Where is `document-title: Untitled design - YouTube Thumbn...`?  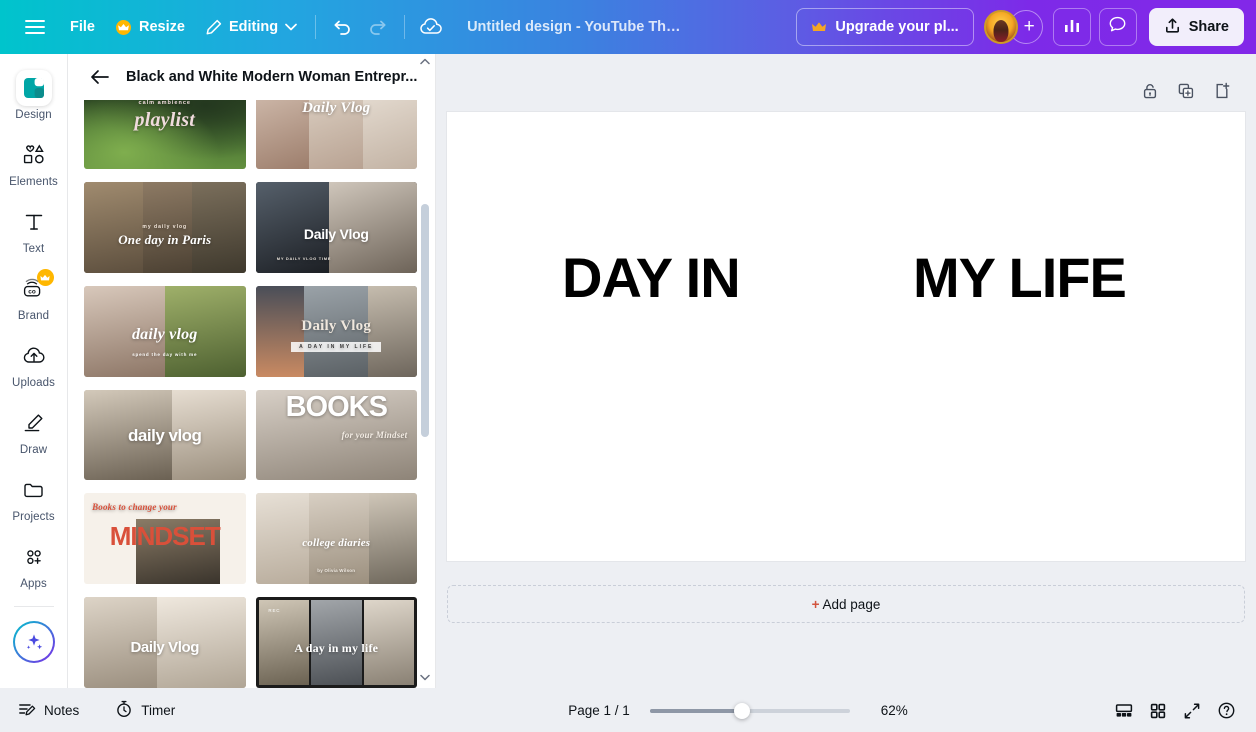 document-title: Untitled design - YouTube Thumbn... is located at coordinates (576, 27).